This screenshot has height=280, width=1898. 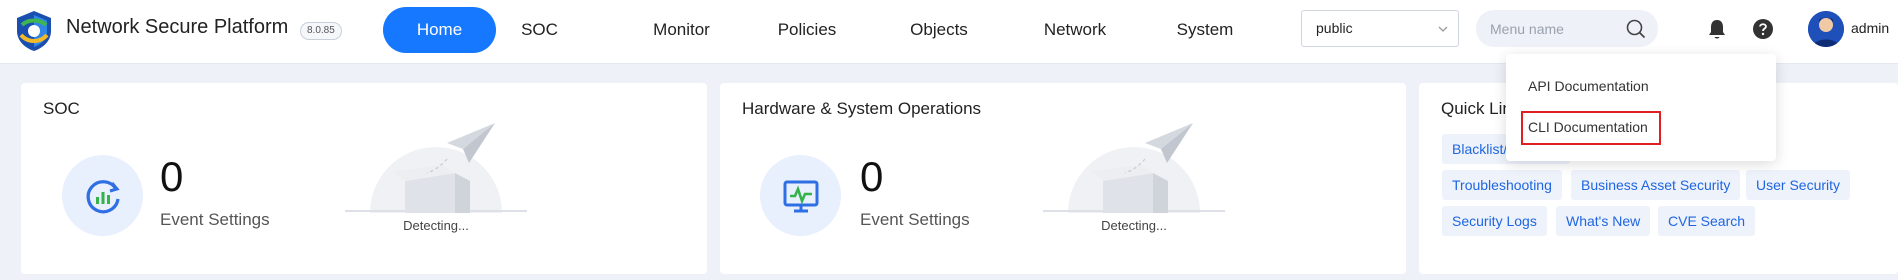 I want to click on refresh-chart-icon, so click(x=103, y=197).